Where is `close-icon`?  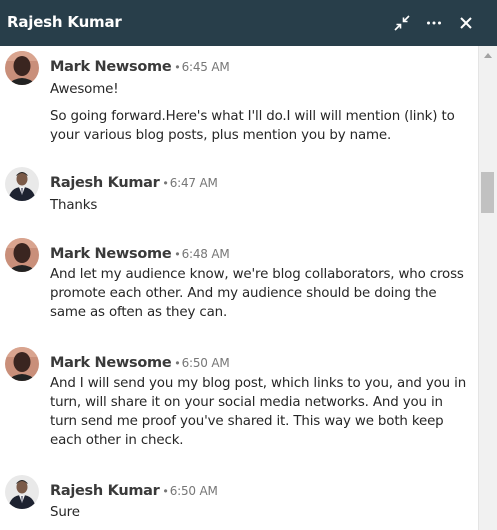 close-icon is located at coordinates (466, 23).